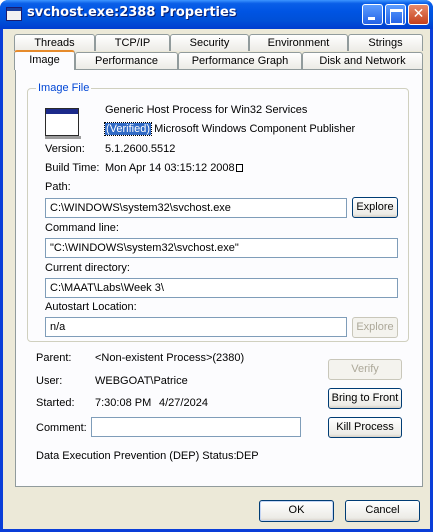 This screenshot has width=433, height=532. What do you see at coordinates (170, 358) in the screenshot?
I see `parent-value: <Non-existent Process>(2380)` at bounding box center [170, 358].